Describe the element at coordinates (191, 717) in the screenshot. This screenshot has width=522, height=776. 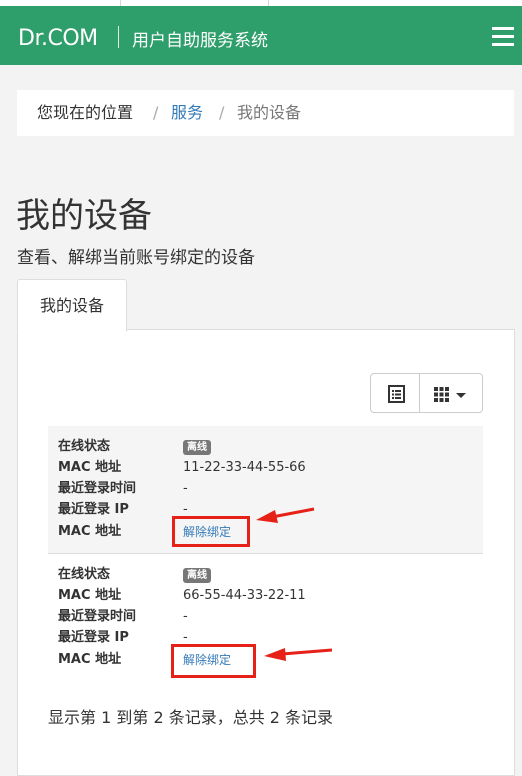
I see `pagination-summary: 显示第 1 到第 2 条记录，总共 2 条记录` at that location.